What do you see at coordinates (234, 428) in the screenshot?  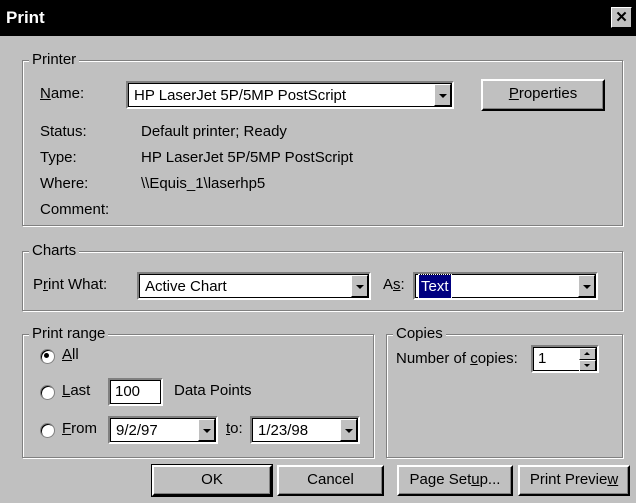 I see `to-label: to:` at bounding box center [234, 428].